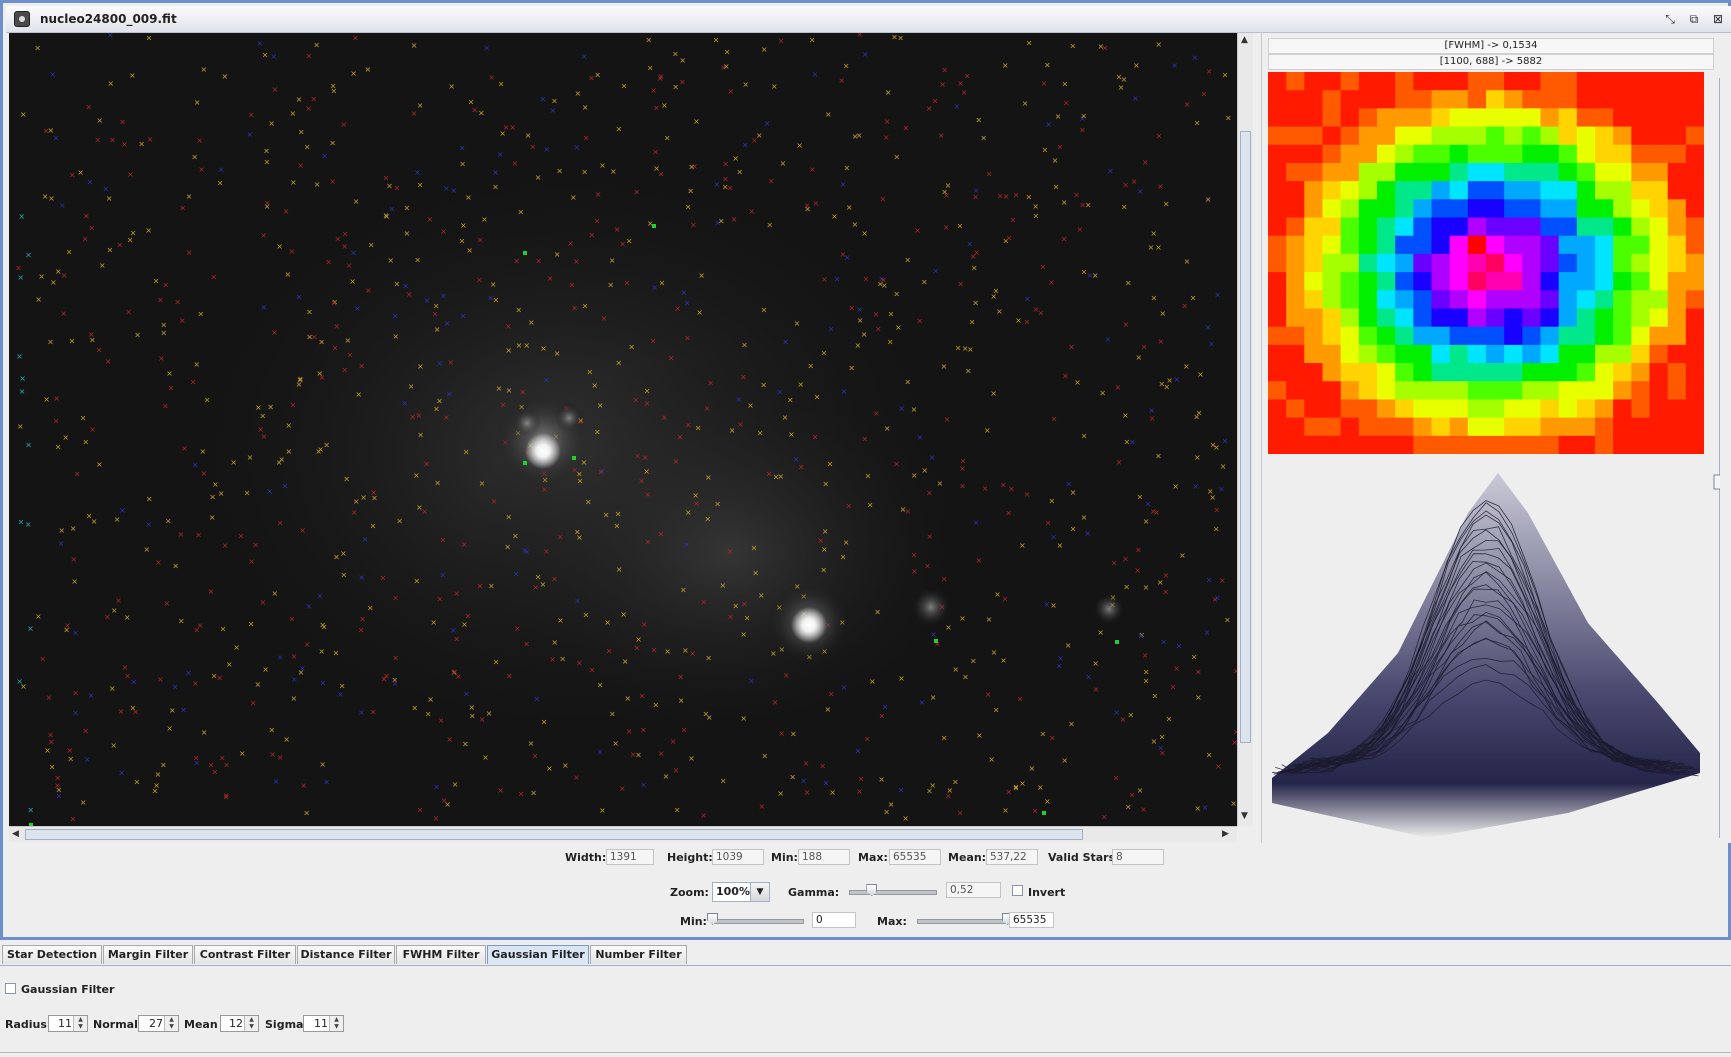  I want to click on min-level-slider-track, so click(758, 921).